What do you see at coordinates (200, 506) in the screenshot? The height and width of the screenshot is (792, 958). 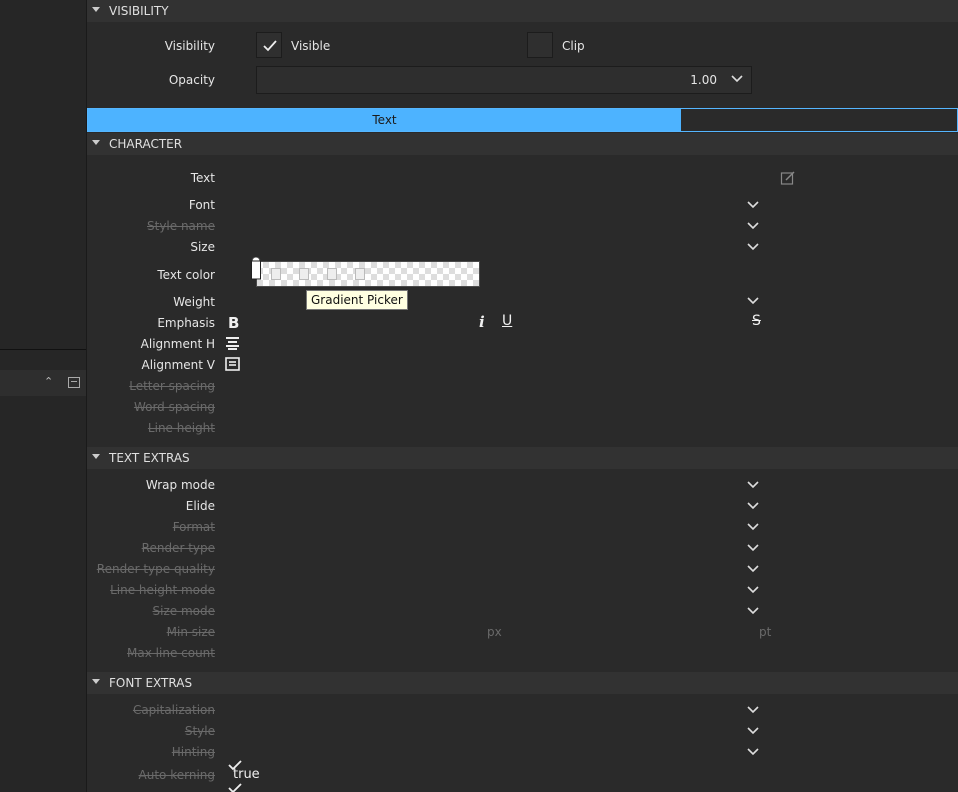 I see `elide-label: Elide` at bounding box center [200, 506].